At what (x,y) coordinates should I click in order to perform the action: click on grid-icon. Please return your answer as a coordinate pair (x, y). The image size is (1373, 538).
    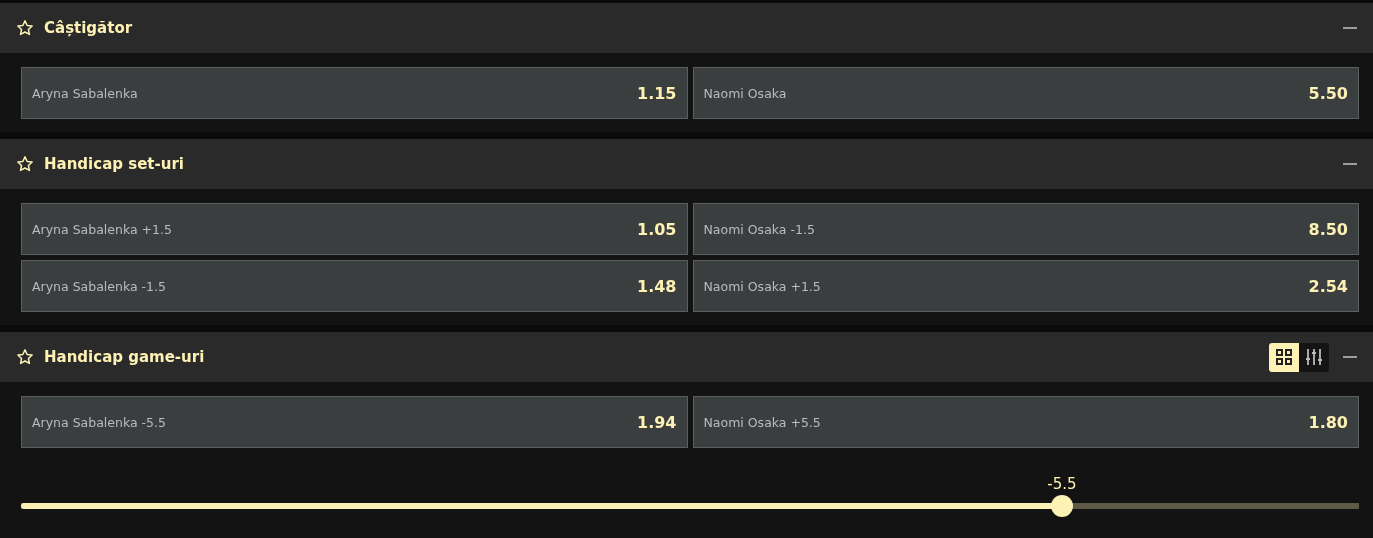
    Looking at the image, I should click on (1284, 357).